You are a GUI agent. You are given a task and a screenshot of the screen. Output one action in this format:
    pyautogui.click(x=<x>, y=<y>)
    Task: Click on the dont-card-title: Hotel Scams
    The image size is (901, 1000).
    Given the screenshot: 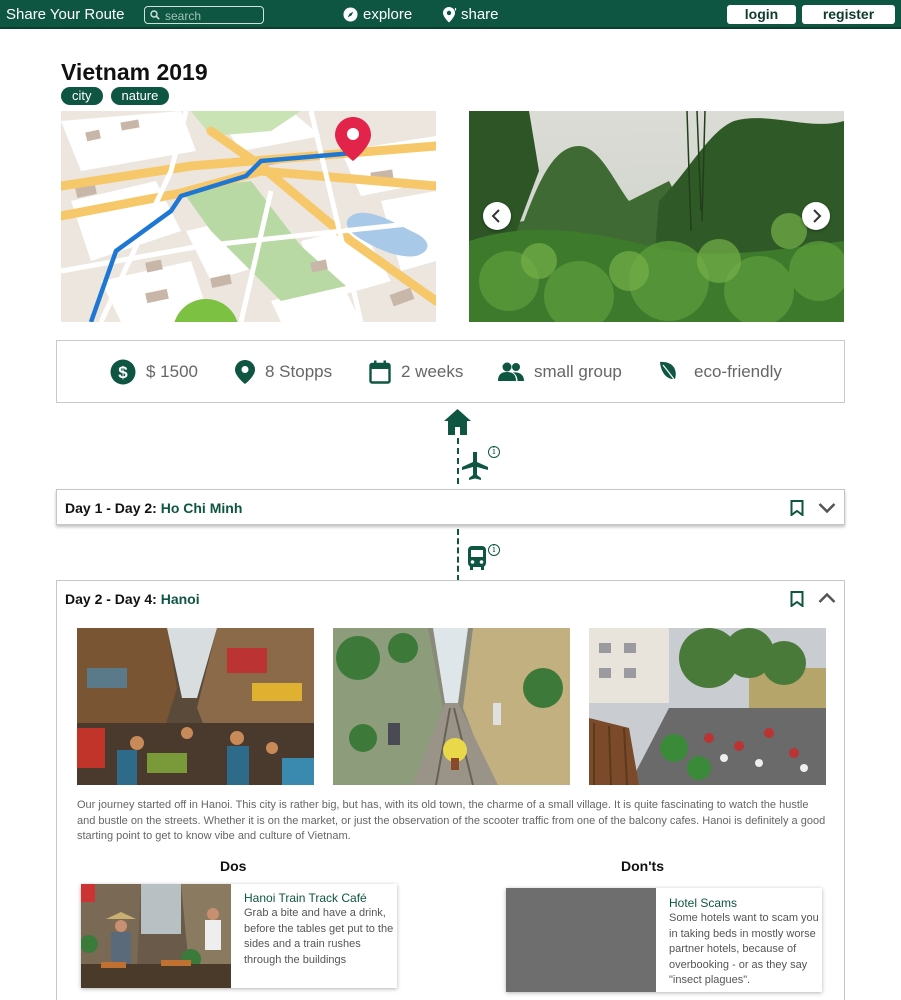 What is the action you would take?
    pyautogui.click(x=703, y=903)
    